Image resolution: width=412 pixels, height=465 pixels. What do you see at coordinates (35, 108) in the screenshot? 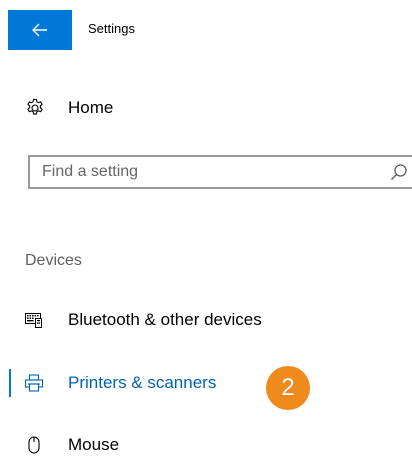
I see `gear-icon` at bounding box center [35, 108].